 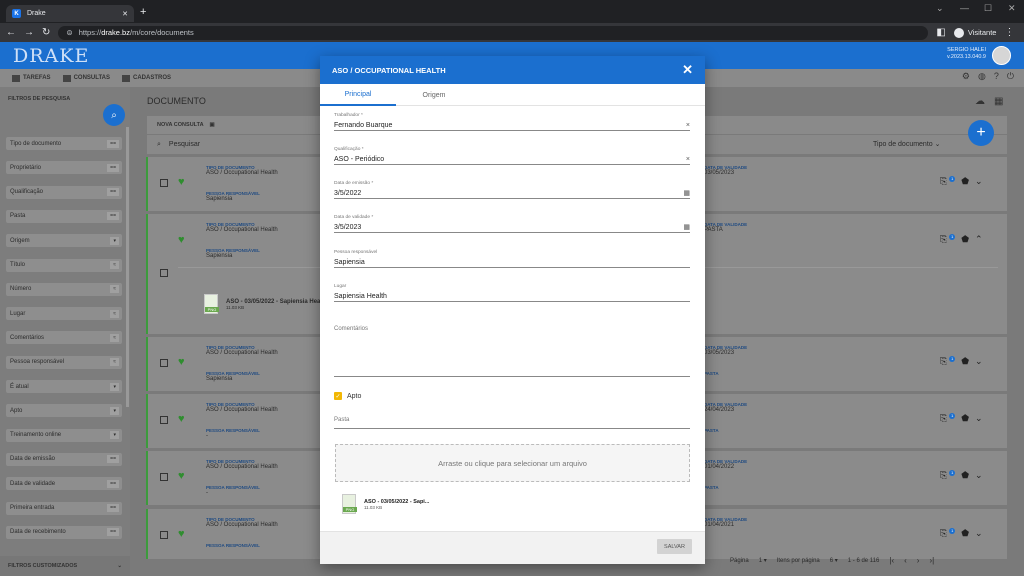 I want to click on filter-6: Número ≈, so click(x=64, y=289).